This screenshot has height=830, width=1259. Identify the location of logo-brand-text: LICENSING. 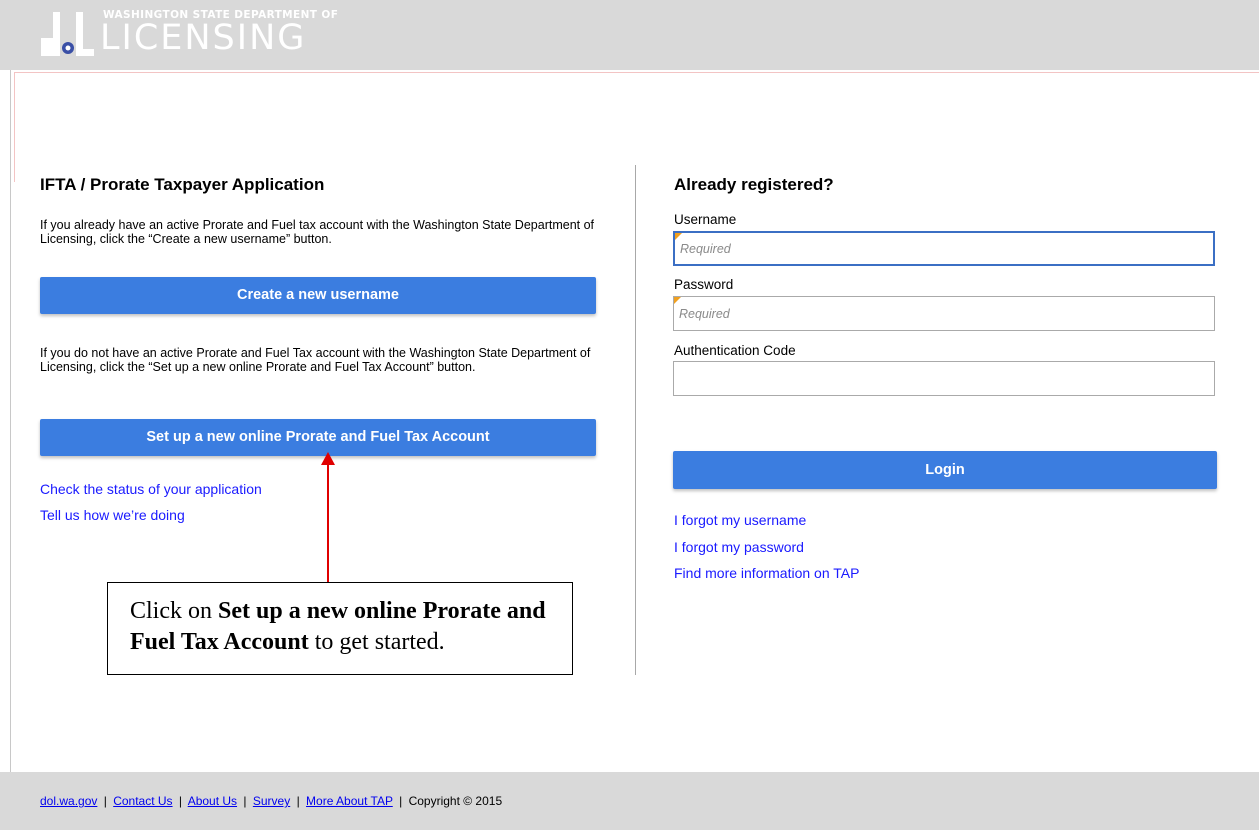
(203, 38).